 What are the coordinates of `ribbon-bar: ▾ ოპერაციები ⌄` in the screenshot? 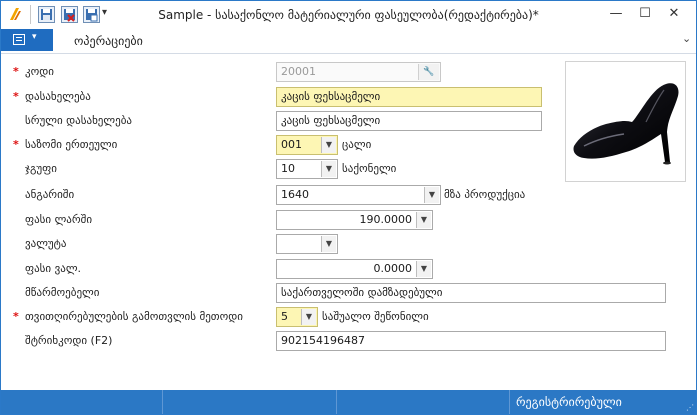 It's located at (348, 41).